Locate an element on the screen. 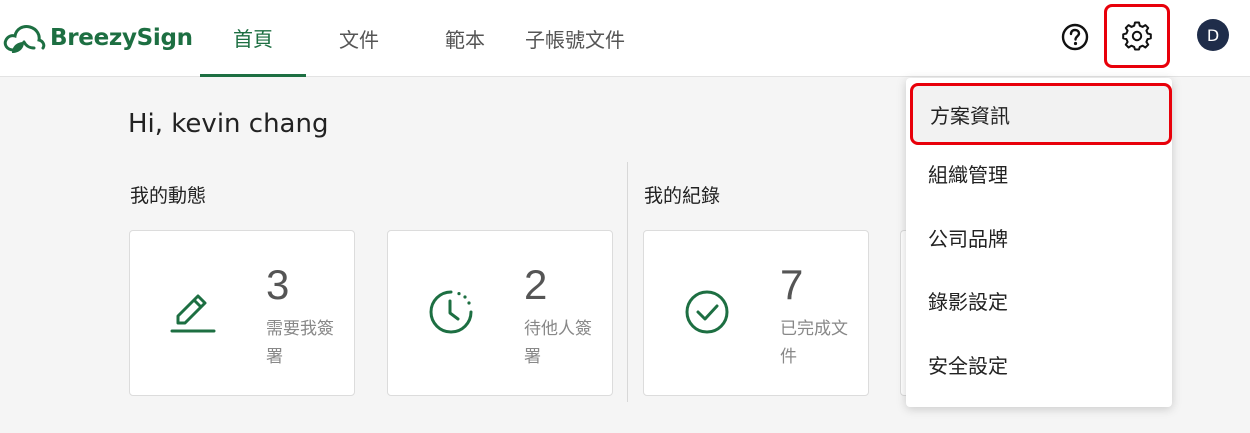  main-nav: 首頁 文件 範本 子帳號文件 is located at coordinates (415, 38).